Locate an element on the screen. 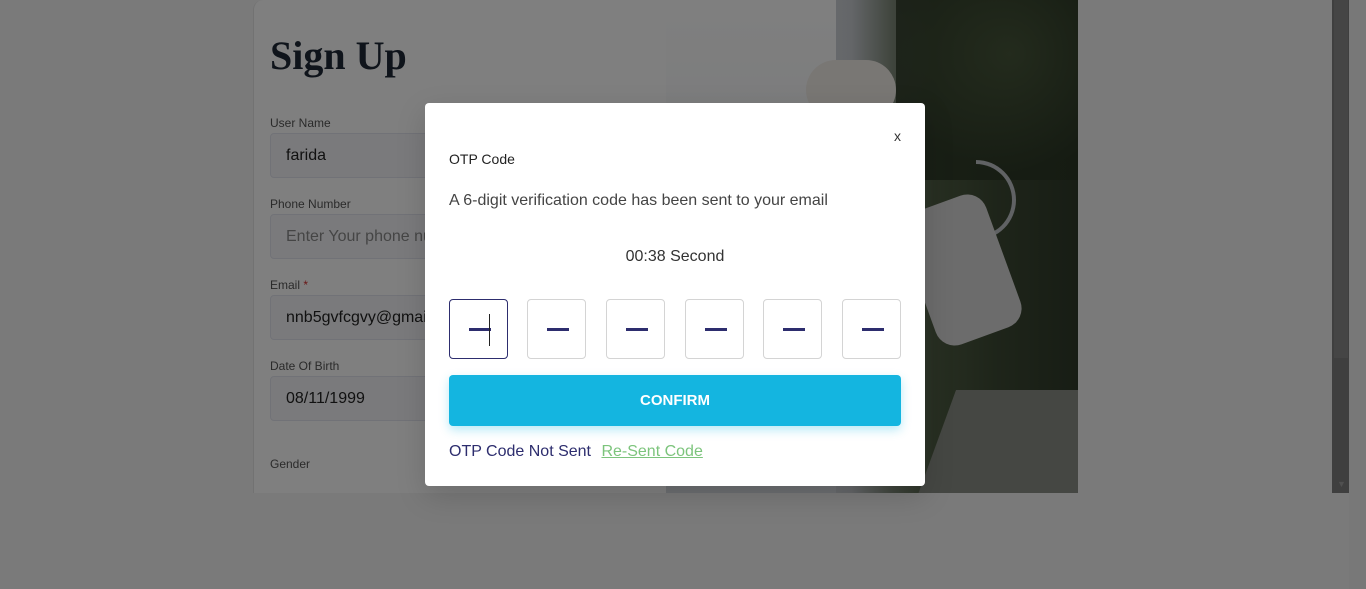  close-button: x is located at coordinates (897, 136).